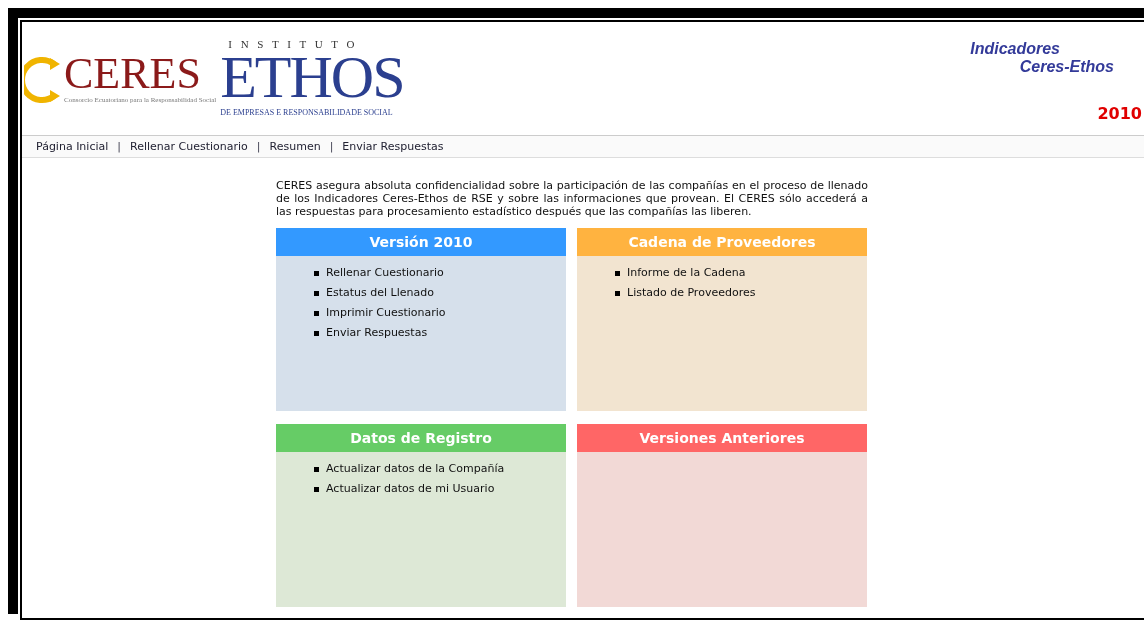  Describe the element at coordinates (42, 80) in the screenshot. I see `ring-logo-icon` at that location.